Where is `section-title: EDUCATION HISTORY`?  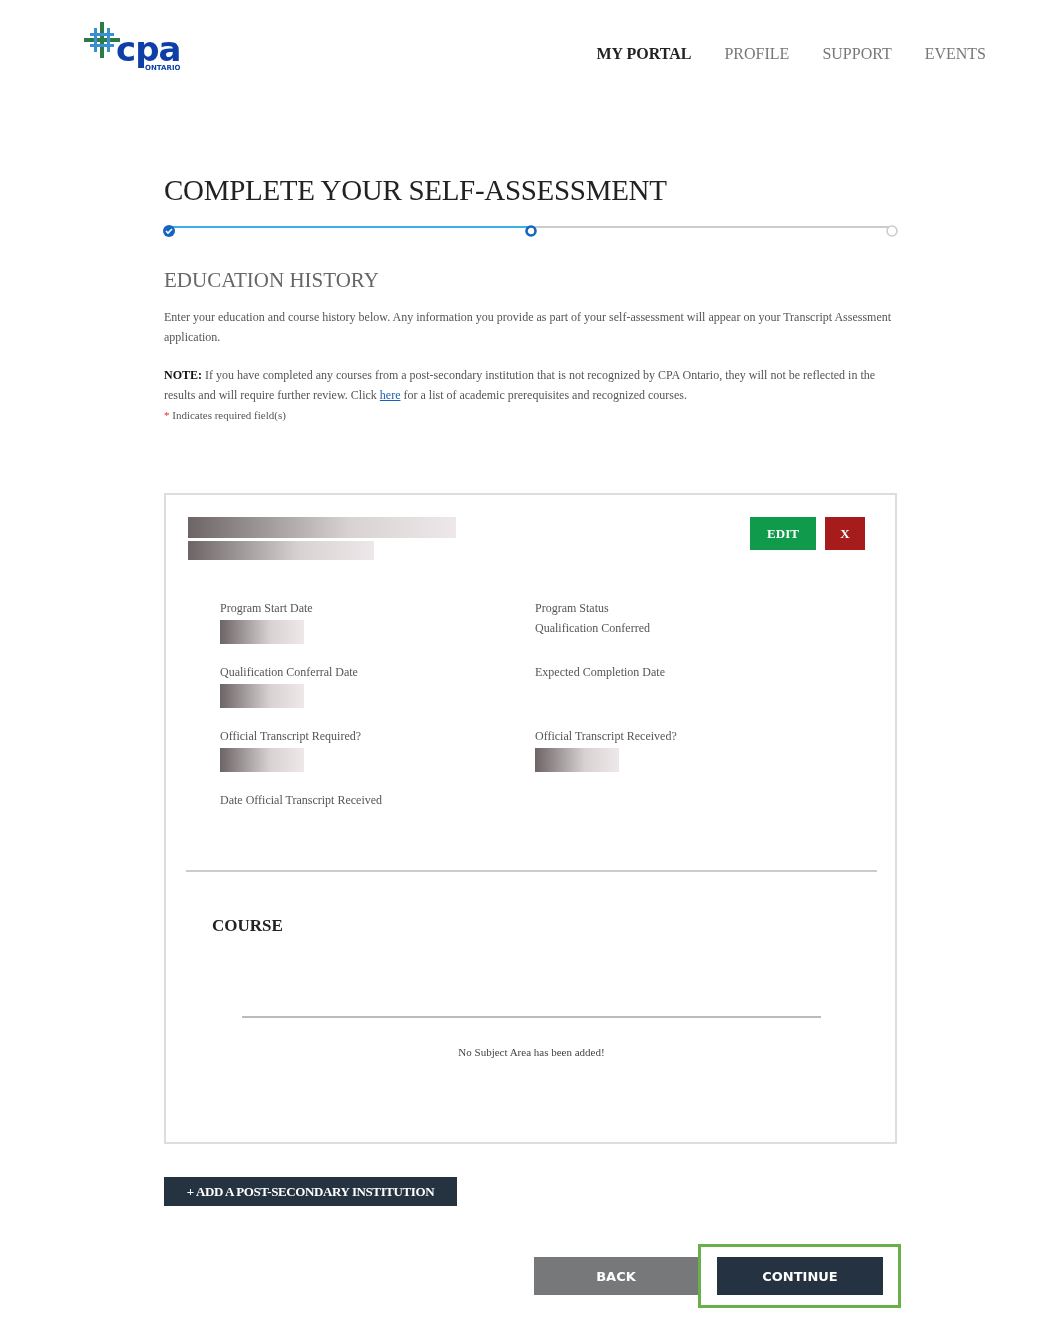 section-title: EDUCATION HISTORY is located at coordinates (272, 280).